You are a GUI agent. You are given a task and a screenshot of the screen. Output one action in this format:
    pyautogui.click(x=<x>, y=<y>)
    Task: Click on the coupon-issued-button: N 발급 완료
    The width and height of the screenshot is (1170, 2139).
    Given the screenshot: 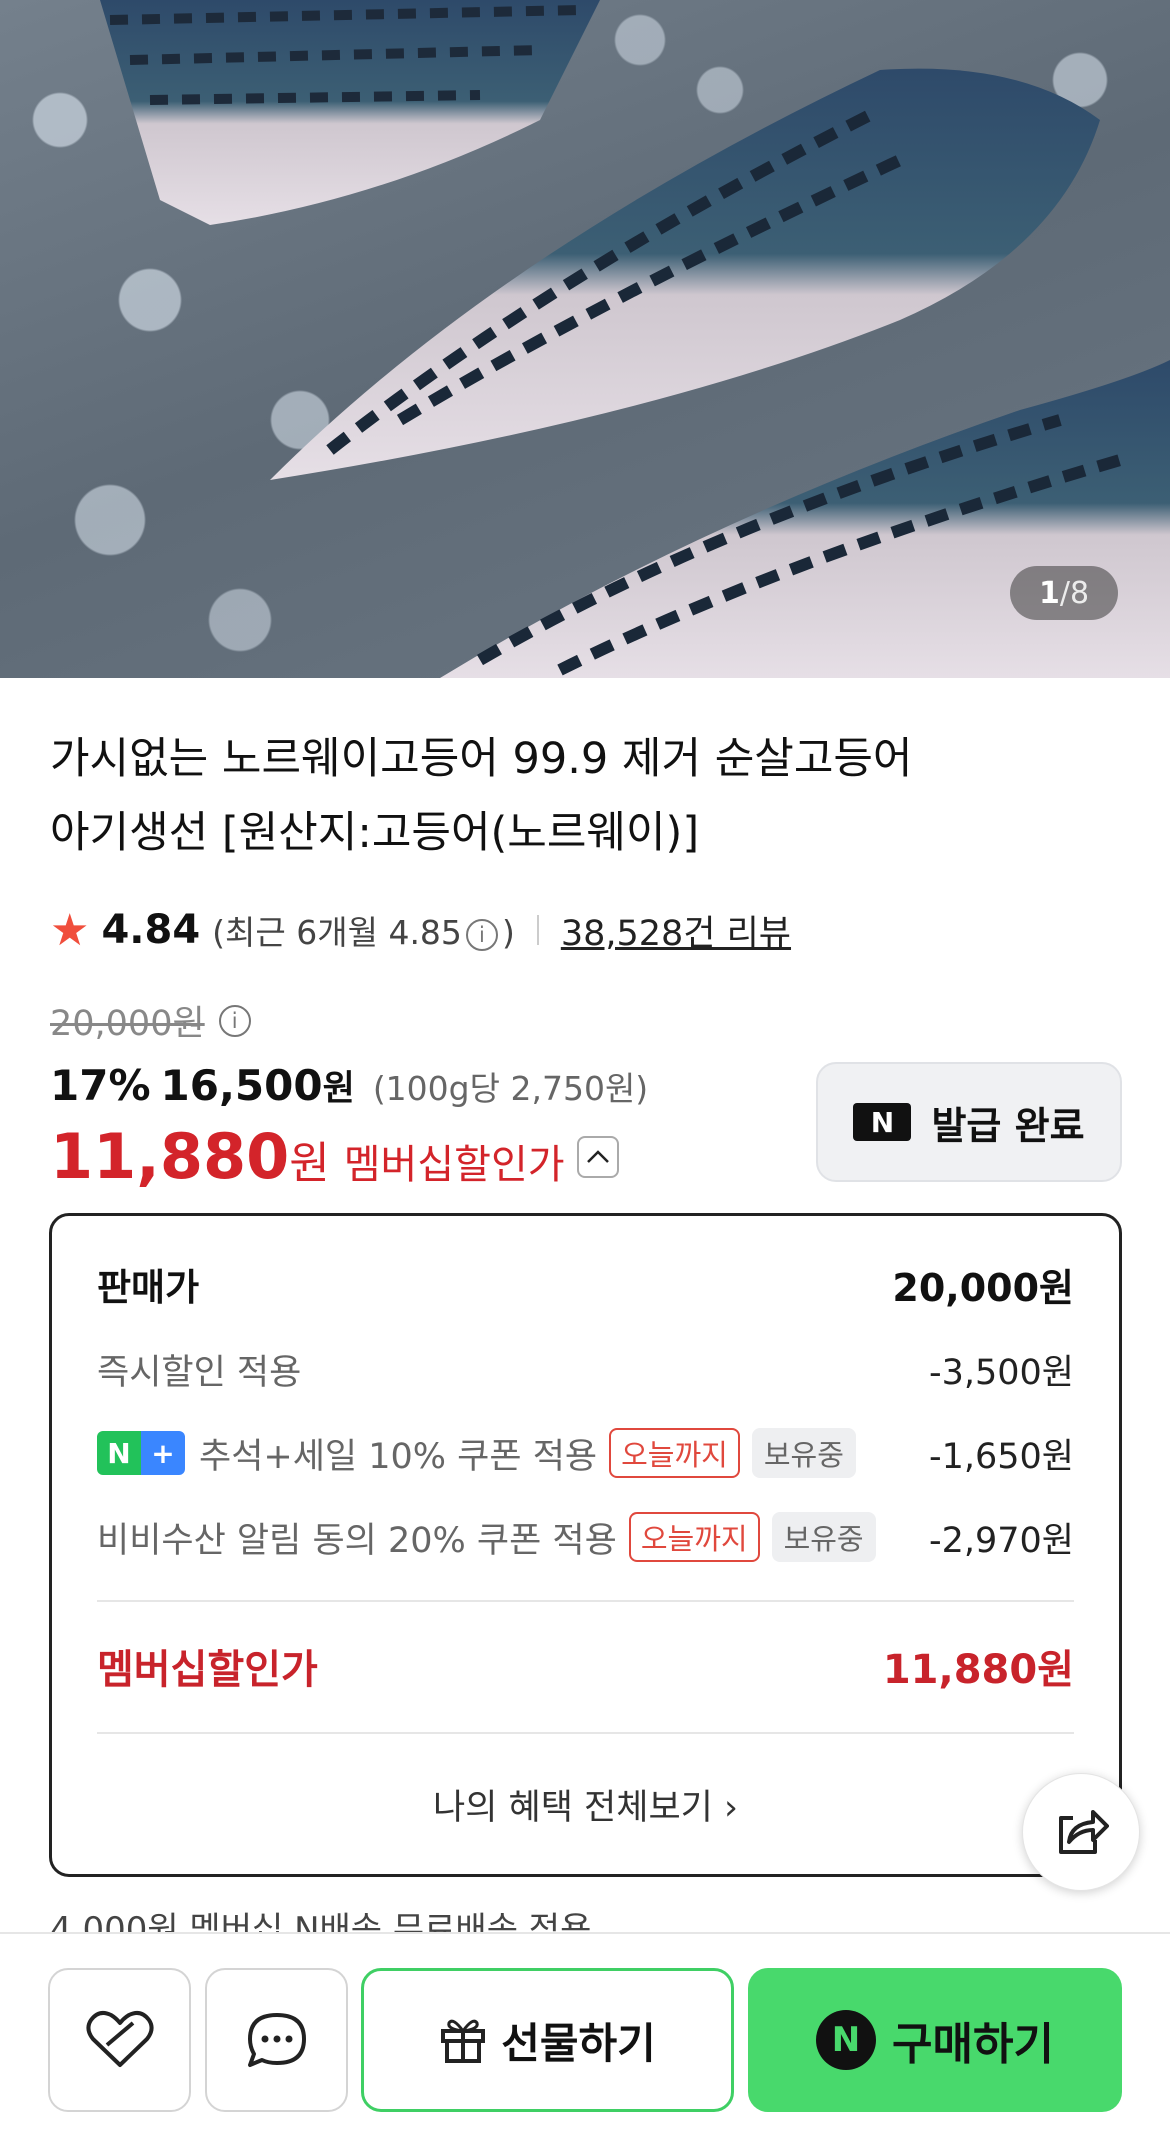 What is the action you would take?
    pyautogui.click(x=969, y=1122)
    